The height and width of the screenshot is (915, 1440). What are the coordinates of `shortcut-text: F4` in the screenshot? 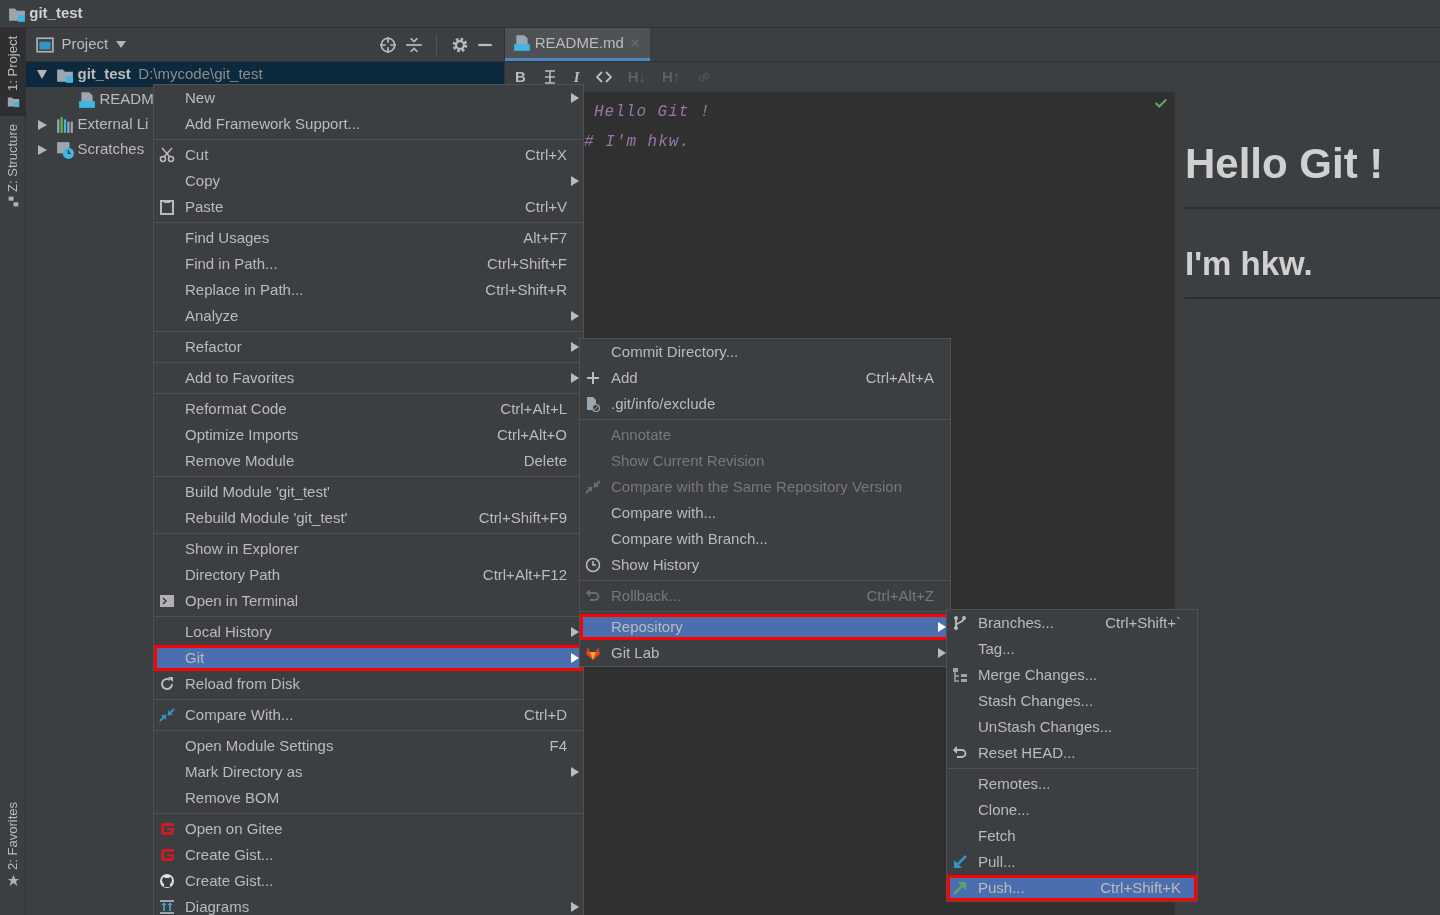 It's located at (557, 745).